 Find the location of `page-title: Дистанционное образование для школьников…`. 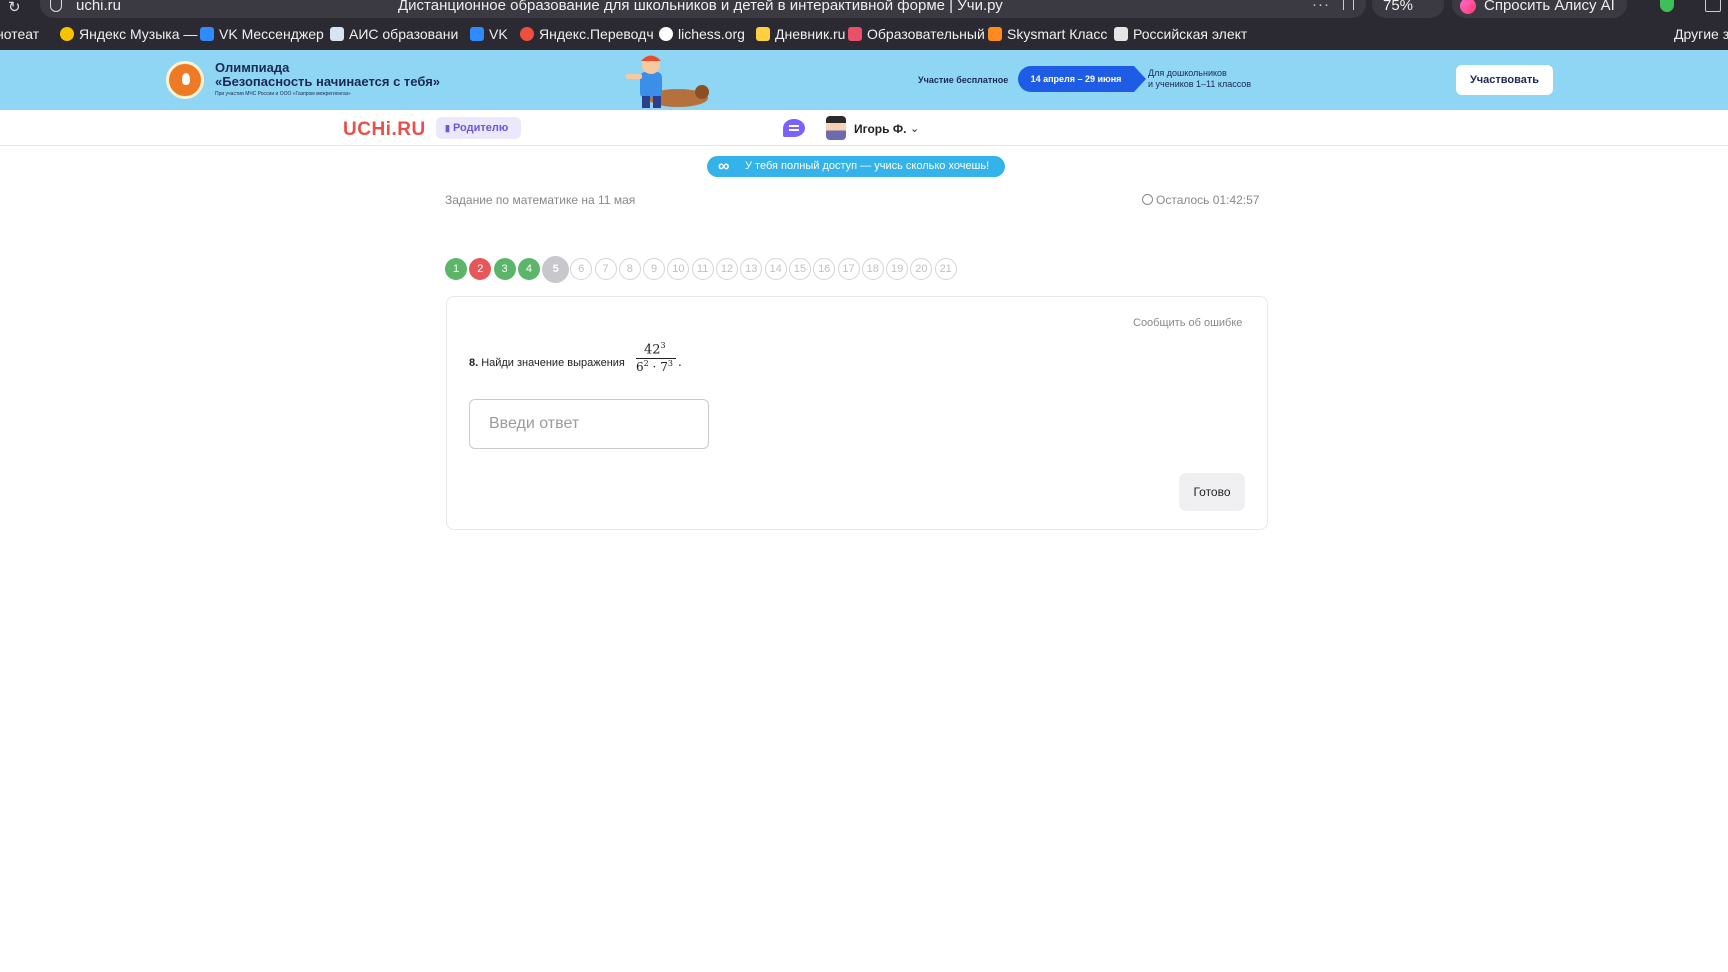

page-title: Дистанционное образование для школьников… is located at coordinates (700, 7).